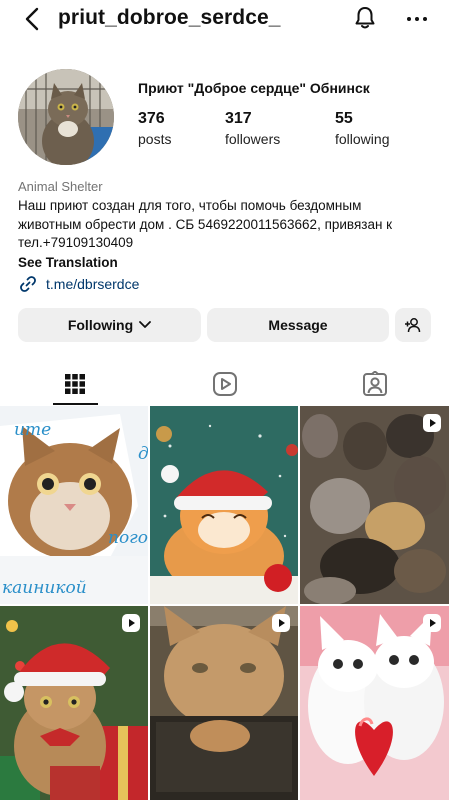 Image resolution: width=449 pixels, height=800 pixels. I want to click on profile-category: Animal Shelter, so click(60, 186).